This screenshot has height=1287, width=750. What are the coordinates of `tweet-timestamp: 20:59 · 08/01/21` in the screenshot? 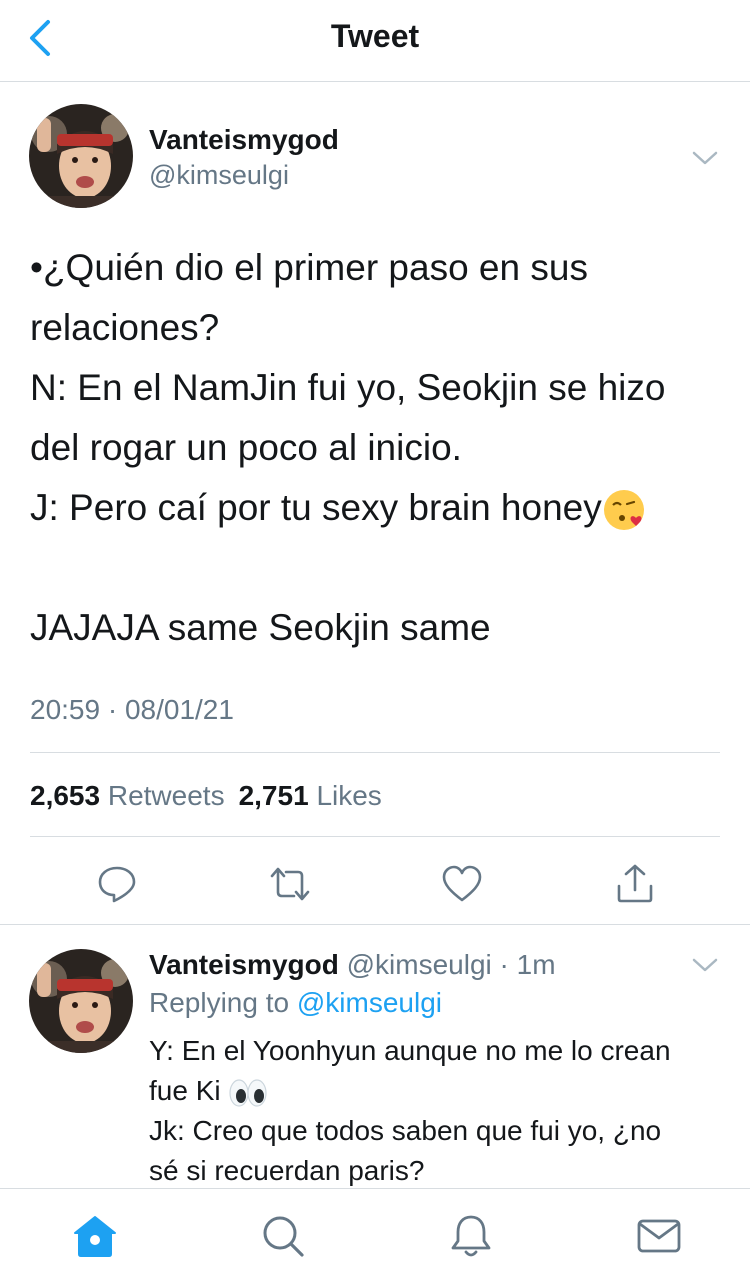 It's located at (132, 709).